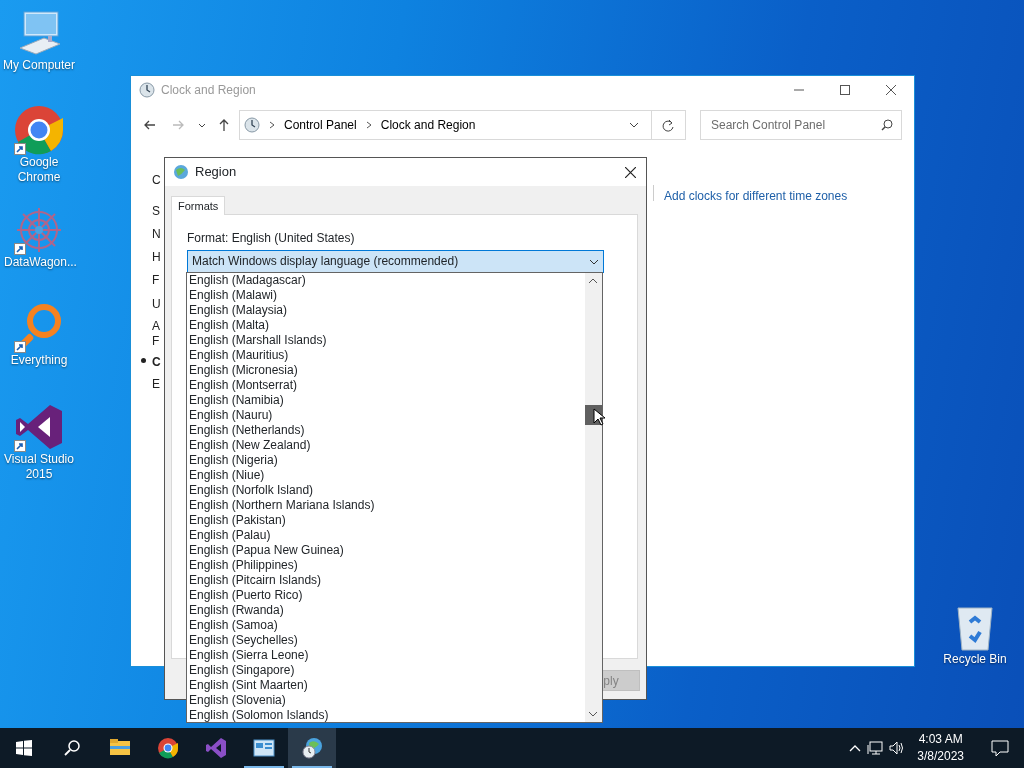 Image resolution: width=1024 pixels, height=768 pixels. Describe the element at coordinates (668, 125) in the screenshot. I see `refresh-icon` at that location.